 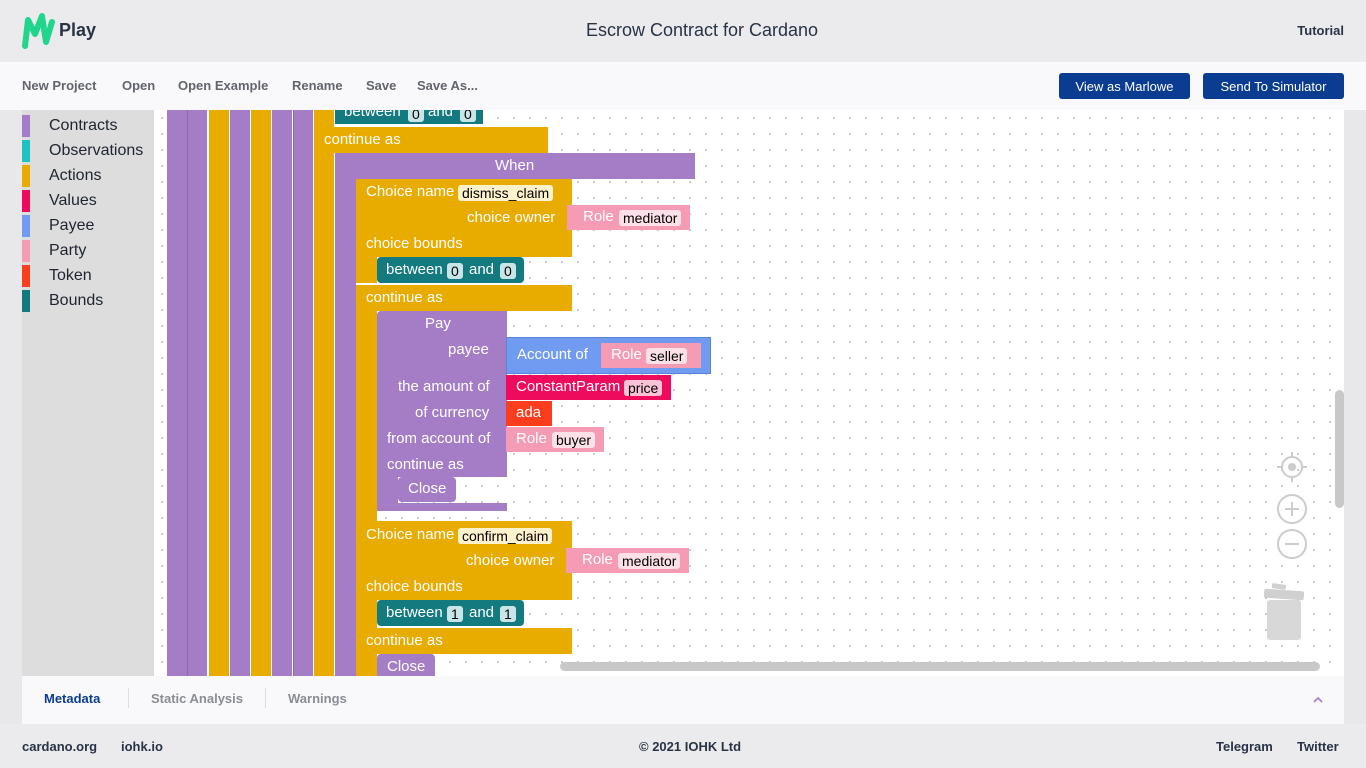 I want to click on zoom-out-icon, so click(x=1292, y=544).